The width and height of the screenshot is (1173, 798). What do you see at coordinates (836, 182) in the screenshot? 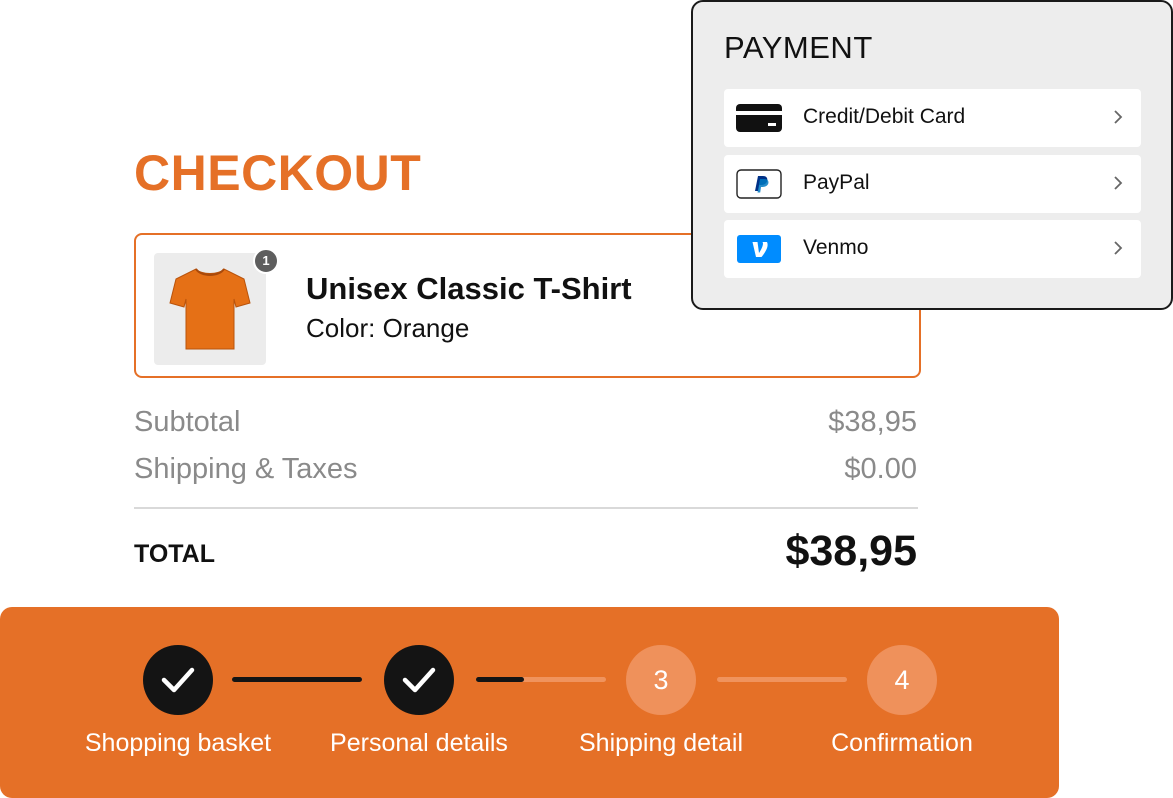
I see `payment-option-label: PayPal` at bounding box center [836, 182].